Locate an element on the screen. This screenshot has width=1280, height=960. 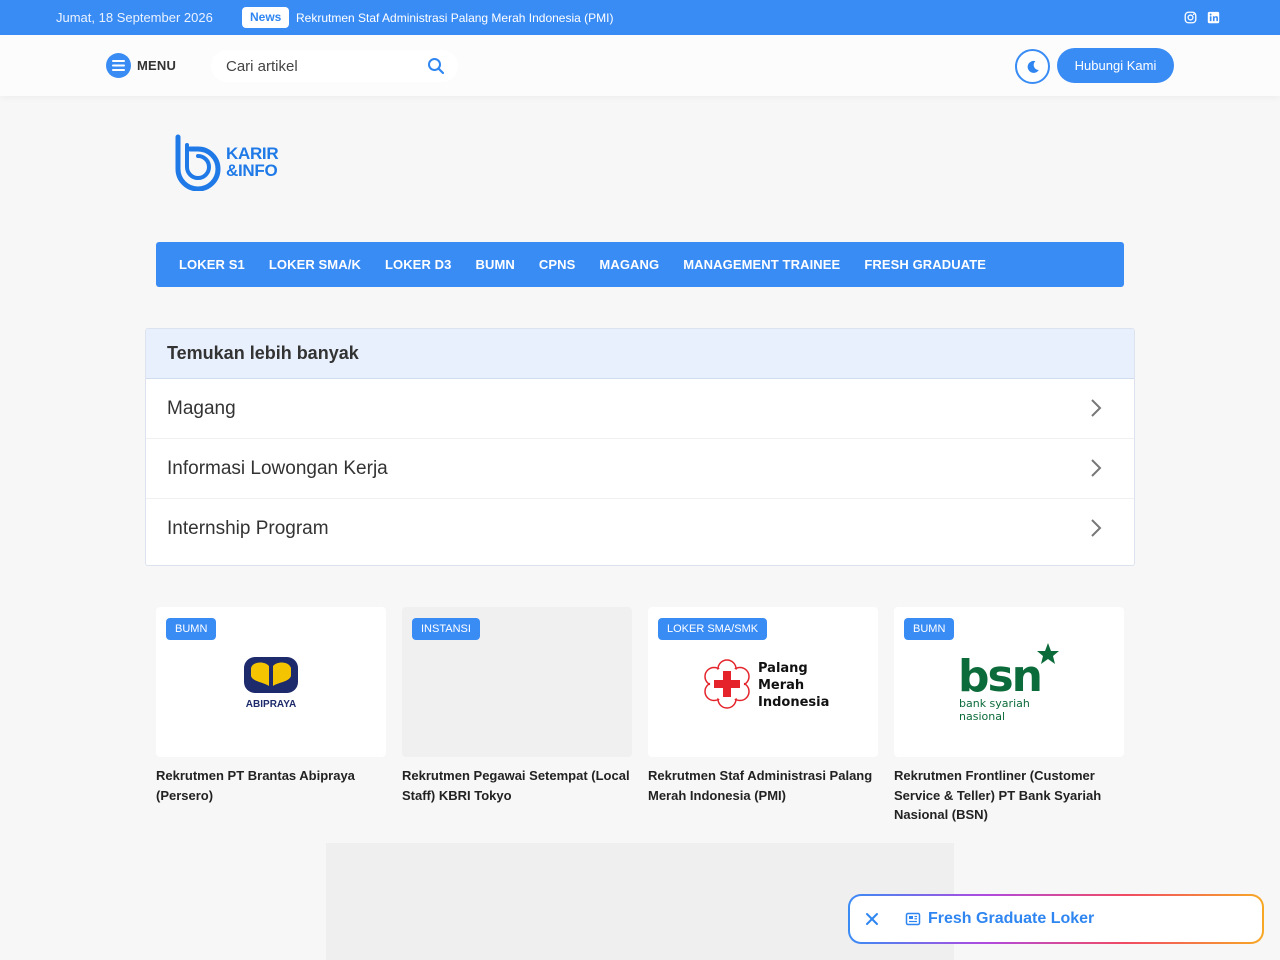
search-box is located at coordinates (334, 66).